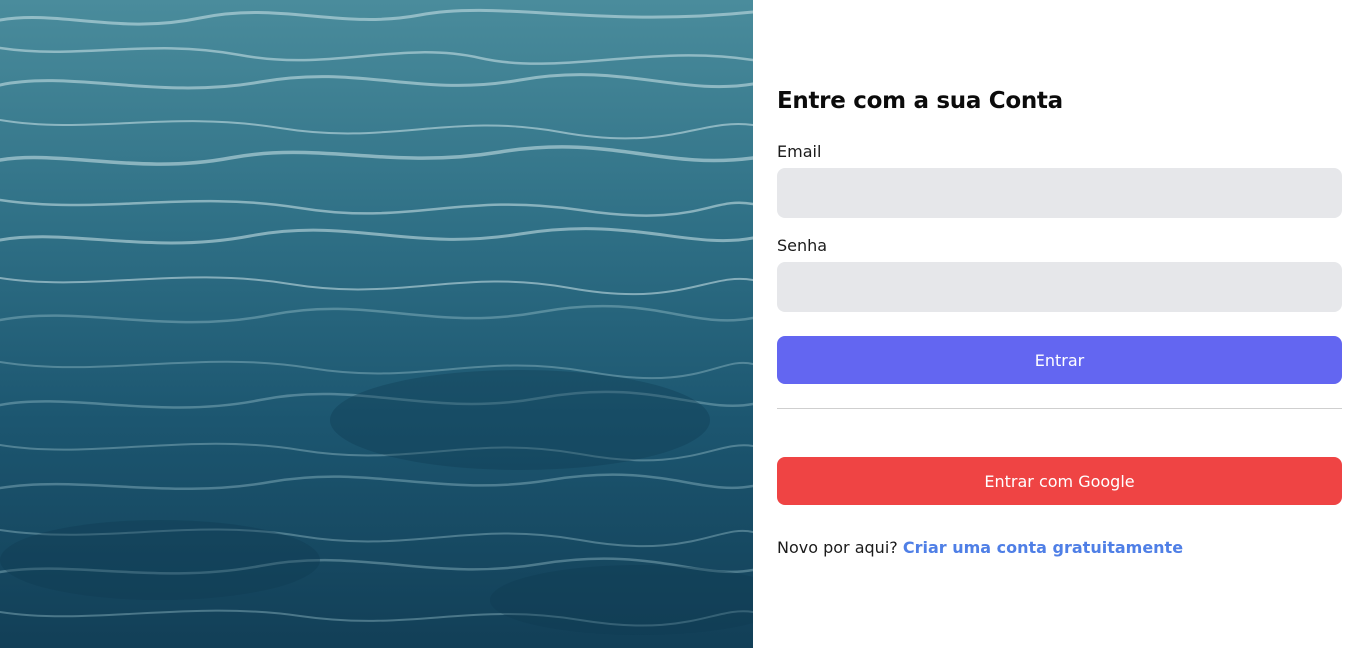 The width and height of the screenshot is (1366, 648). What do you see at coordinates (837, 547) in the screenshot?
I see `signup-prompt-text: Novo por aqui?` at bounding box center [837, 547].